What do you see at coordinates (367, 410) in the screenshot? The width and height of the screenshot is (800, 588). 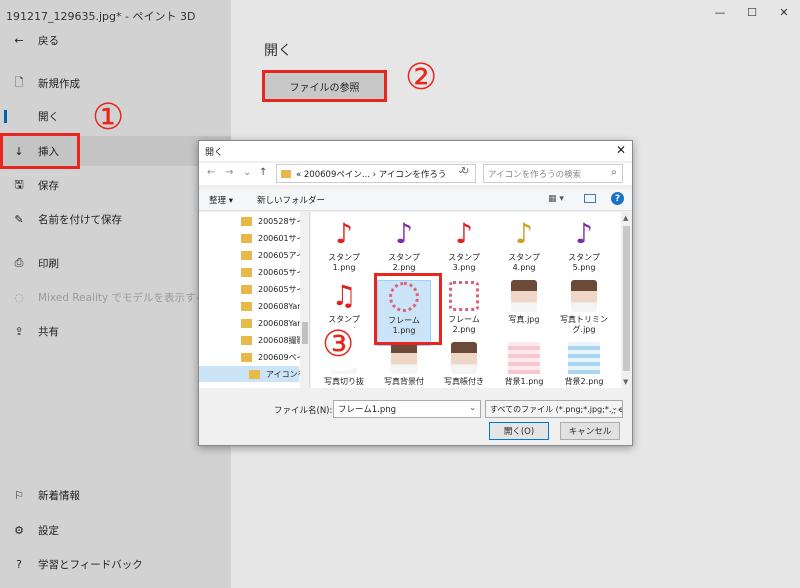 I see `filename-value: フレーム1.png` at bounding box center [367, 410].